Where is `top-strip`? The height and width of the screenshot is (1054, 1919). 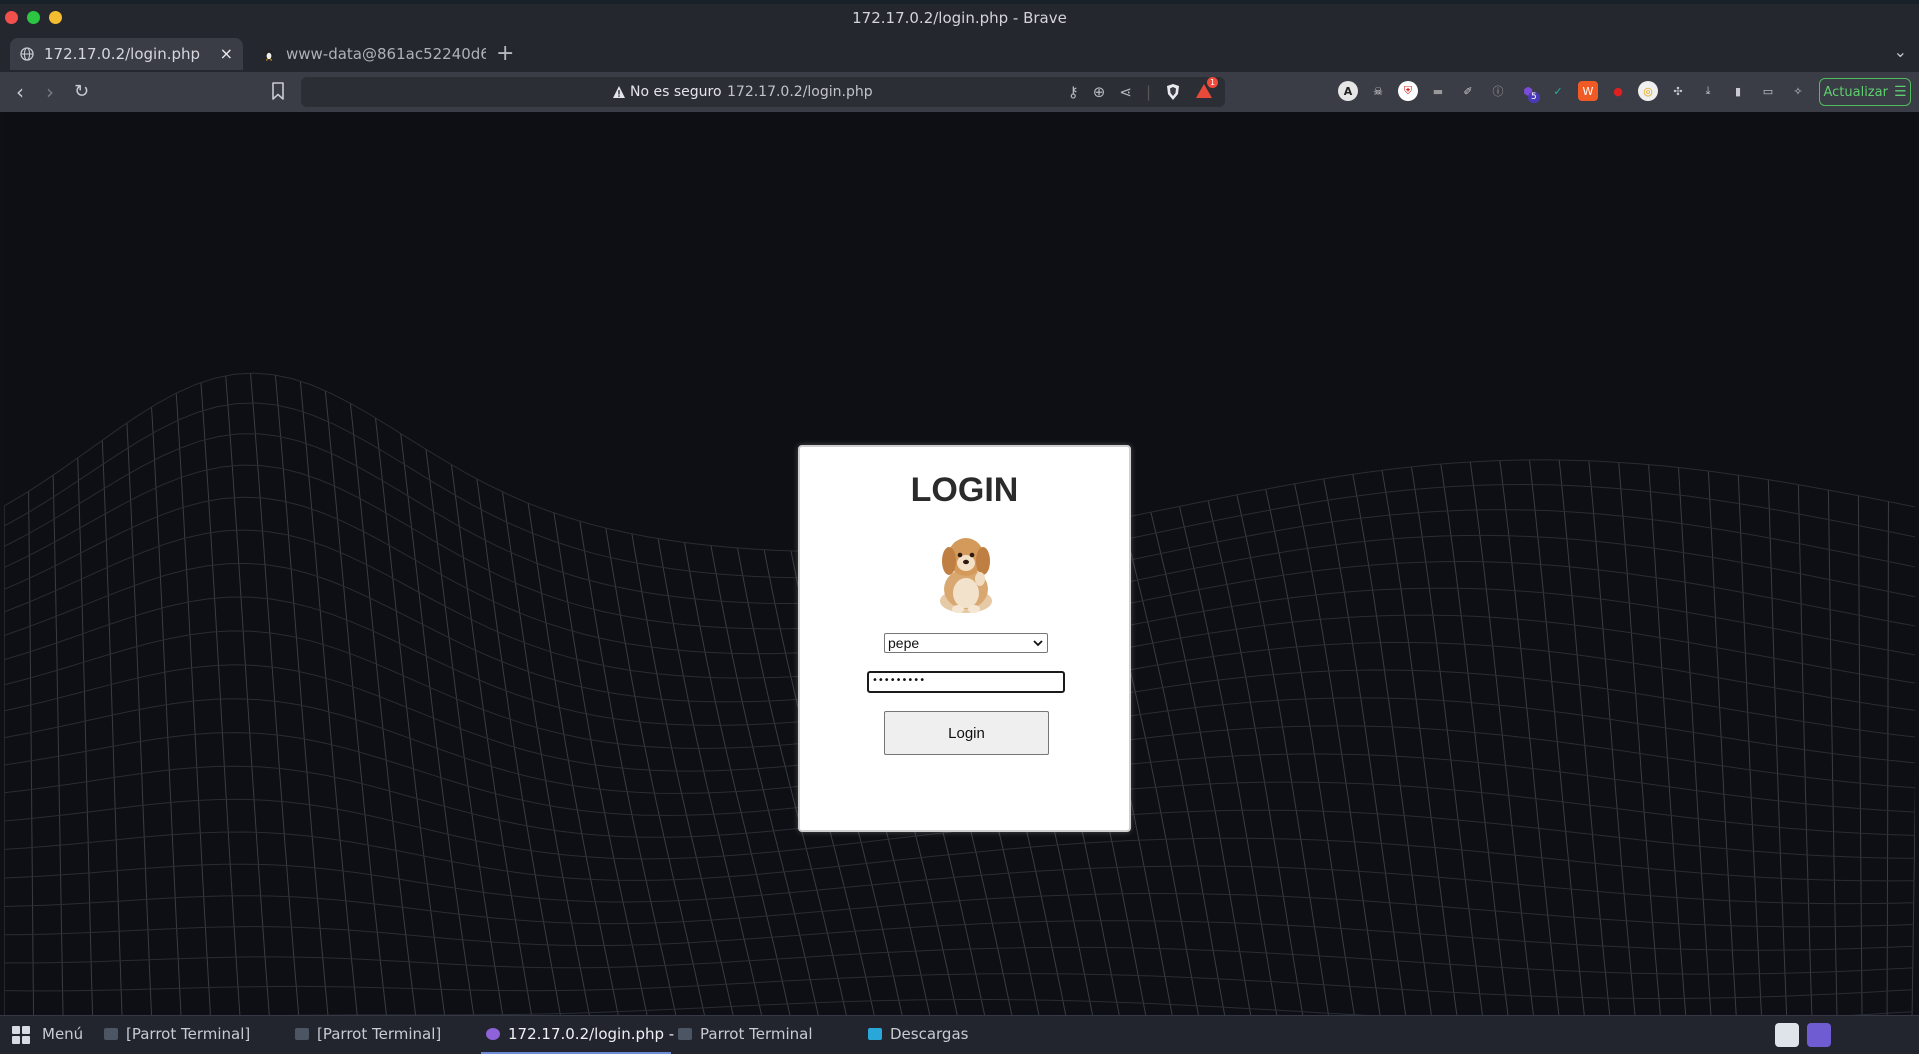
top-strip is located at coordinates (959, 2).